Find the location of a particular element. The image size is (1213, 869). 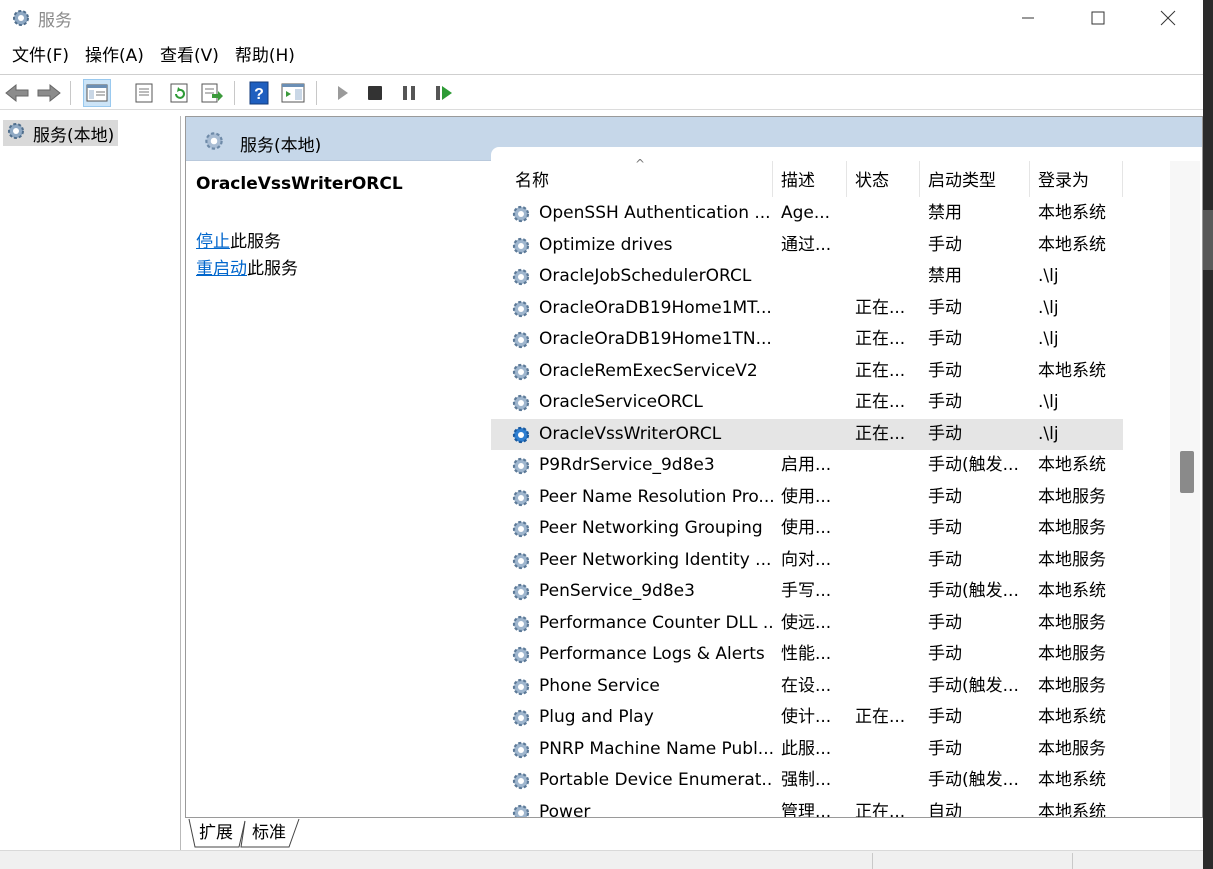

menu-help: 帮助(H) is located at coordinates (265, 56).